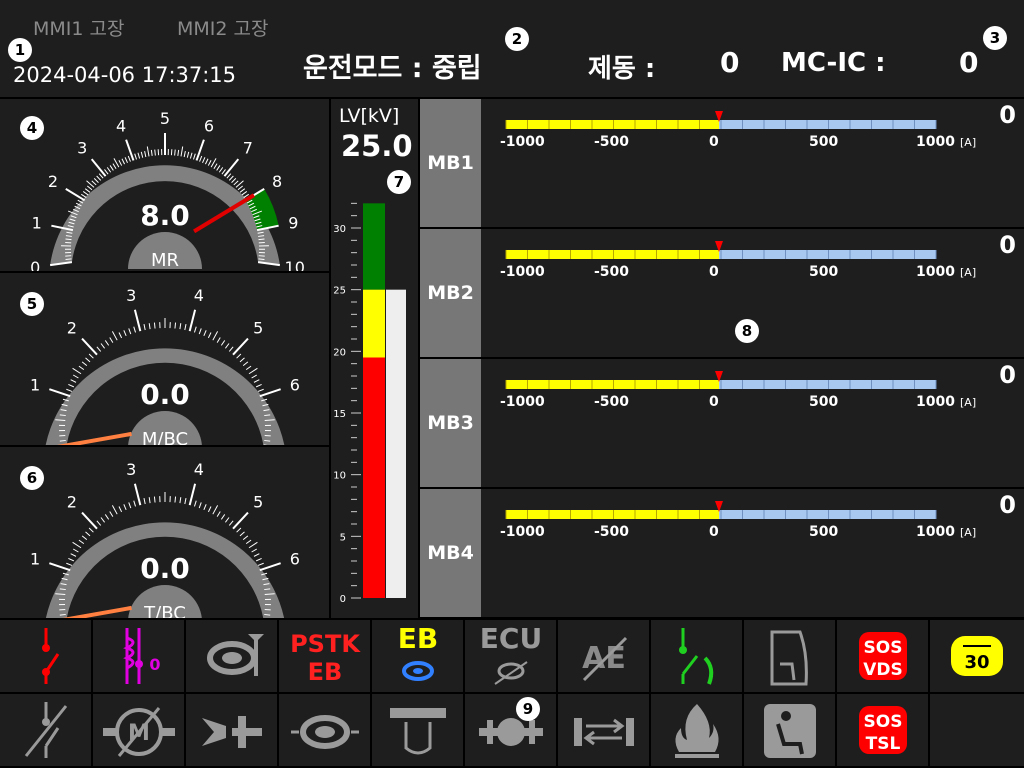 Image resolution: width=1024 pixels, height=768 pixels. Describe the element at coordinates (121, 126) in the screenshot. I see `gauge-tick-label: 4` at that location.